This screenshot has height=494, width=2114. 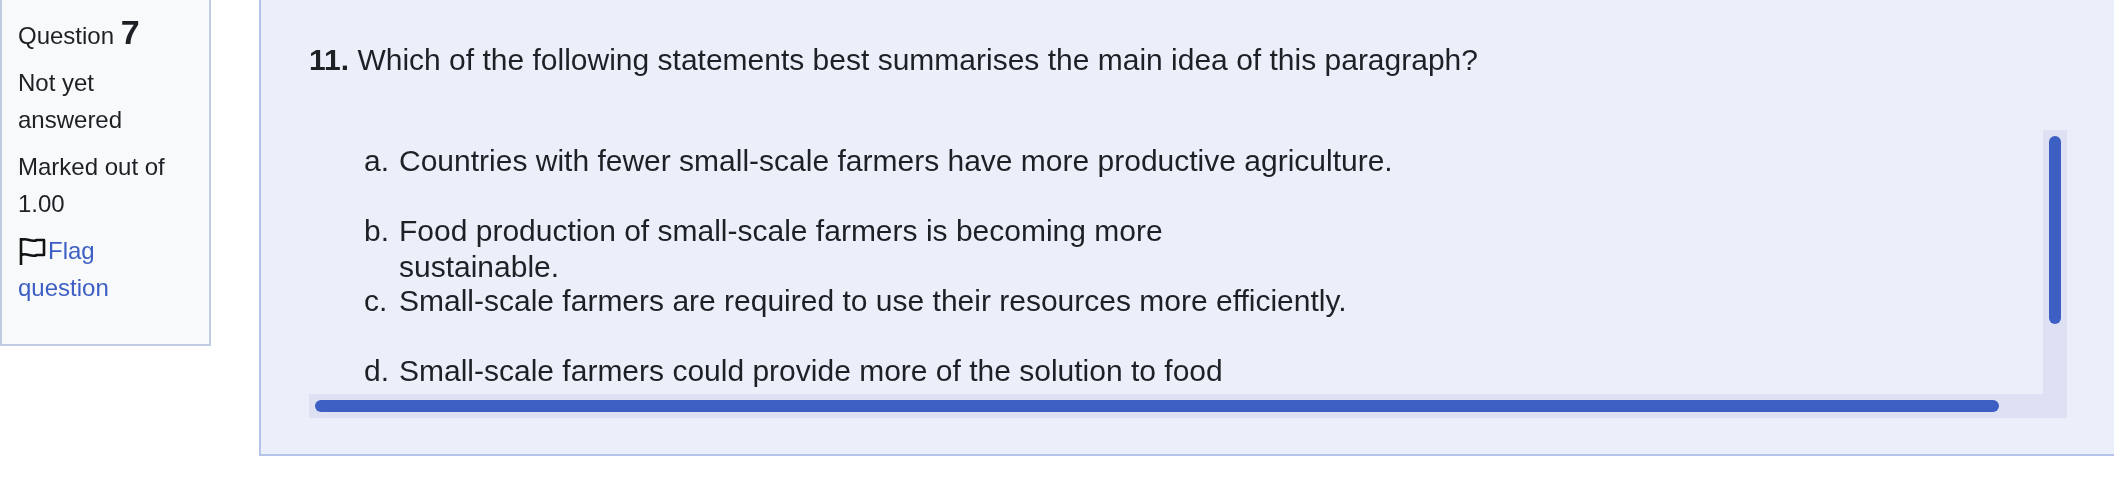 What do you see at coordinates (83, 269) in the screenshot?
I see `flag-question-link: Flag question` at bounding box center [83, 269].